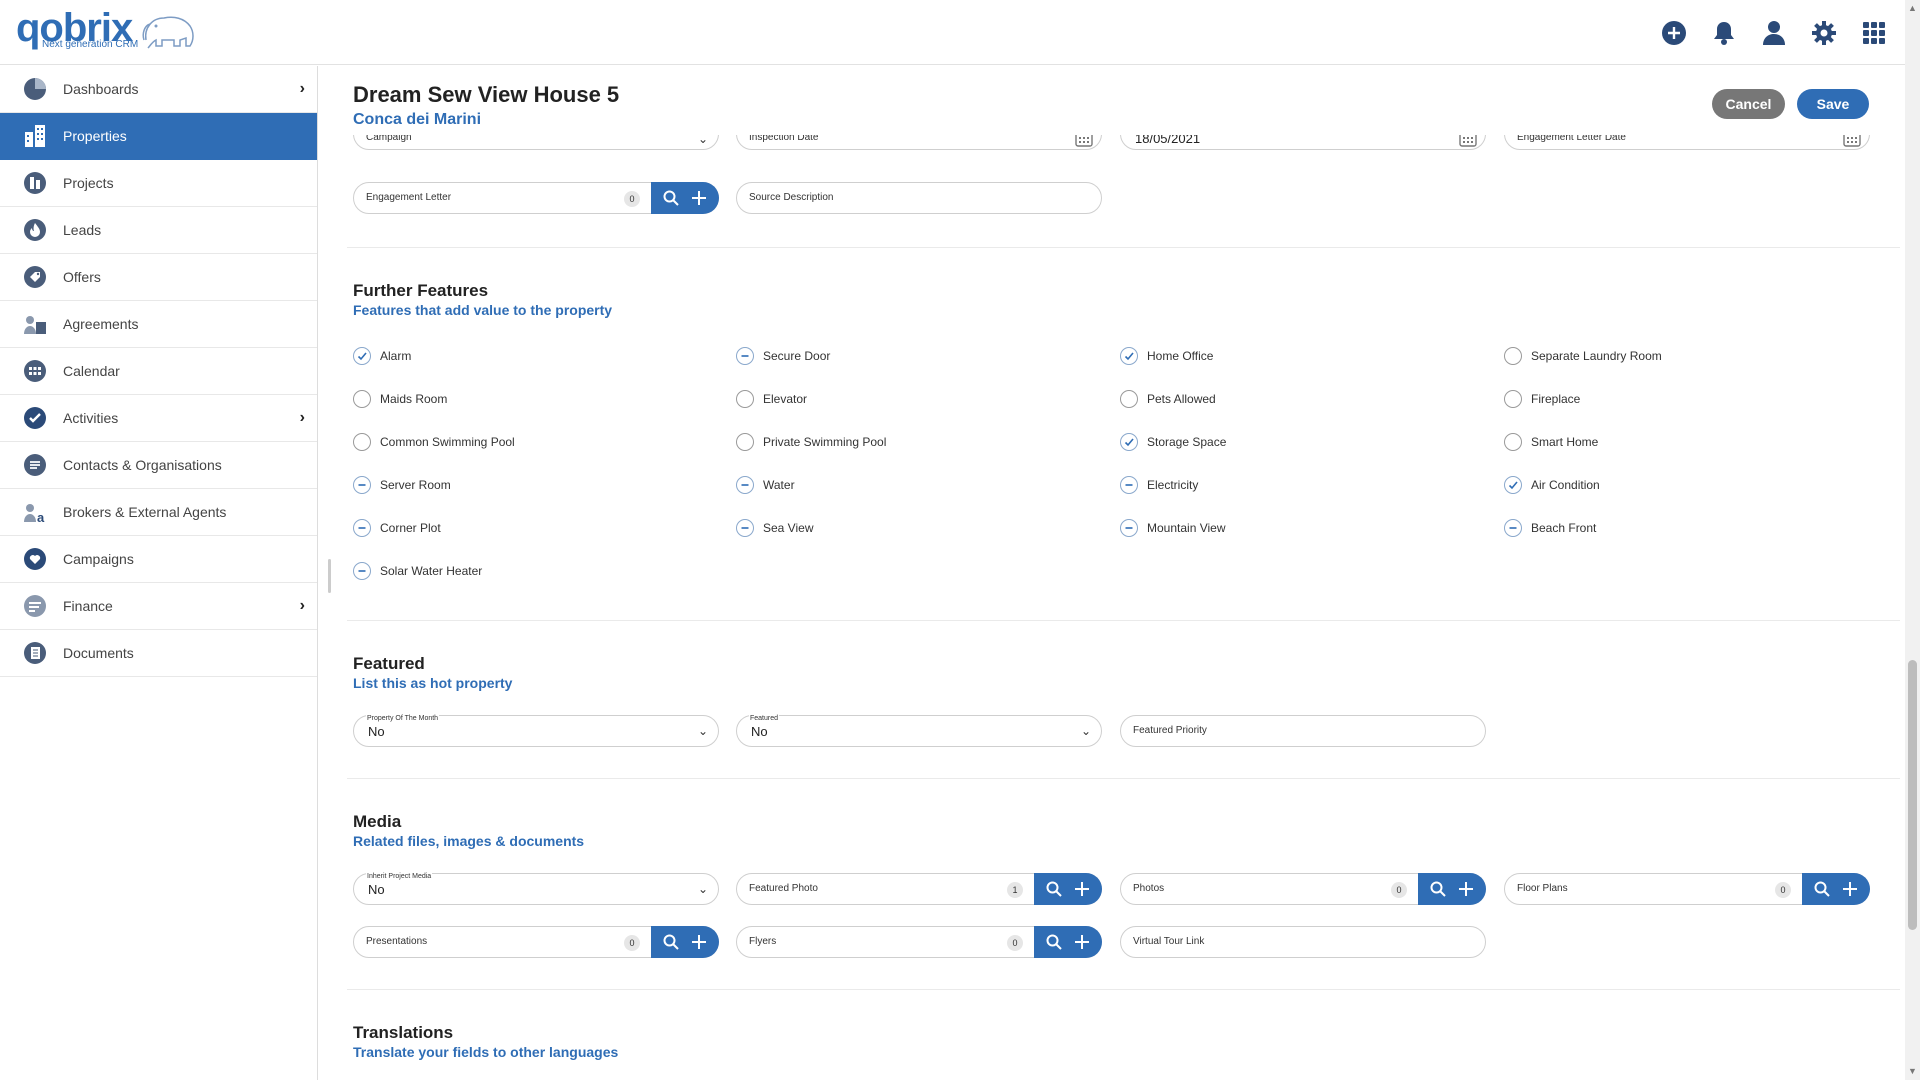 The image size is (1920, 1080). I want to click on feature-checkbox: Mountain View, so click(1173, 528).